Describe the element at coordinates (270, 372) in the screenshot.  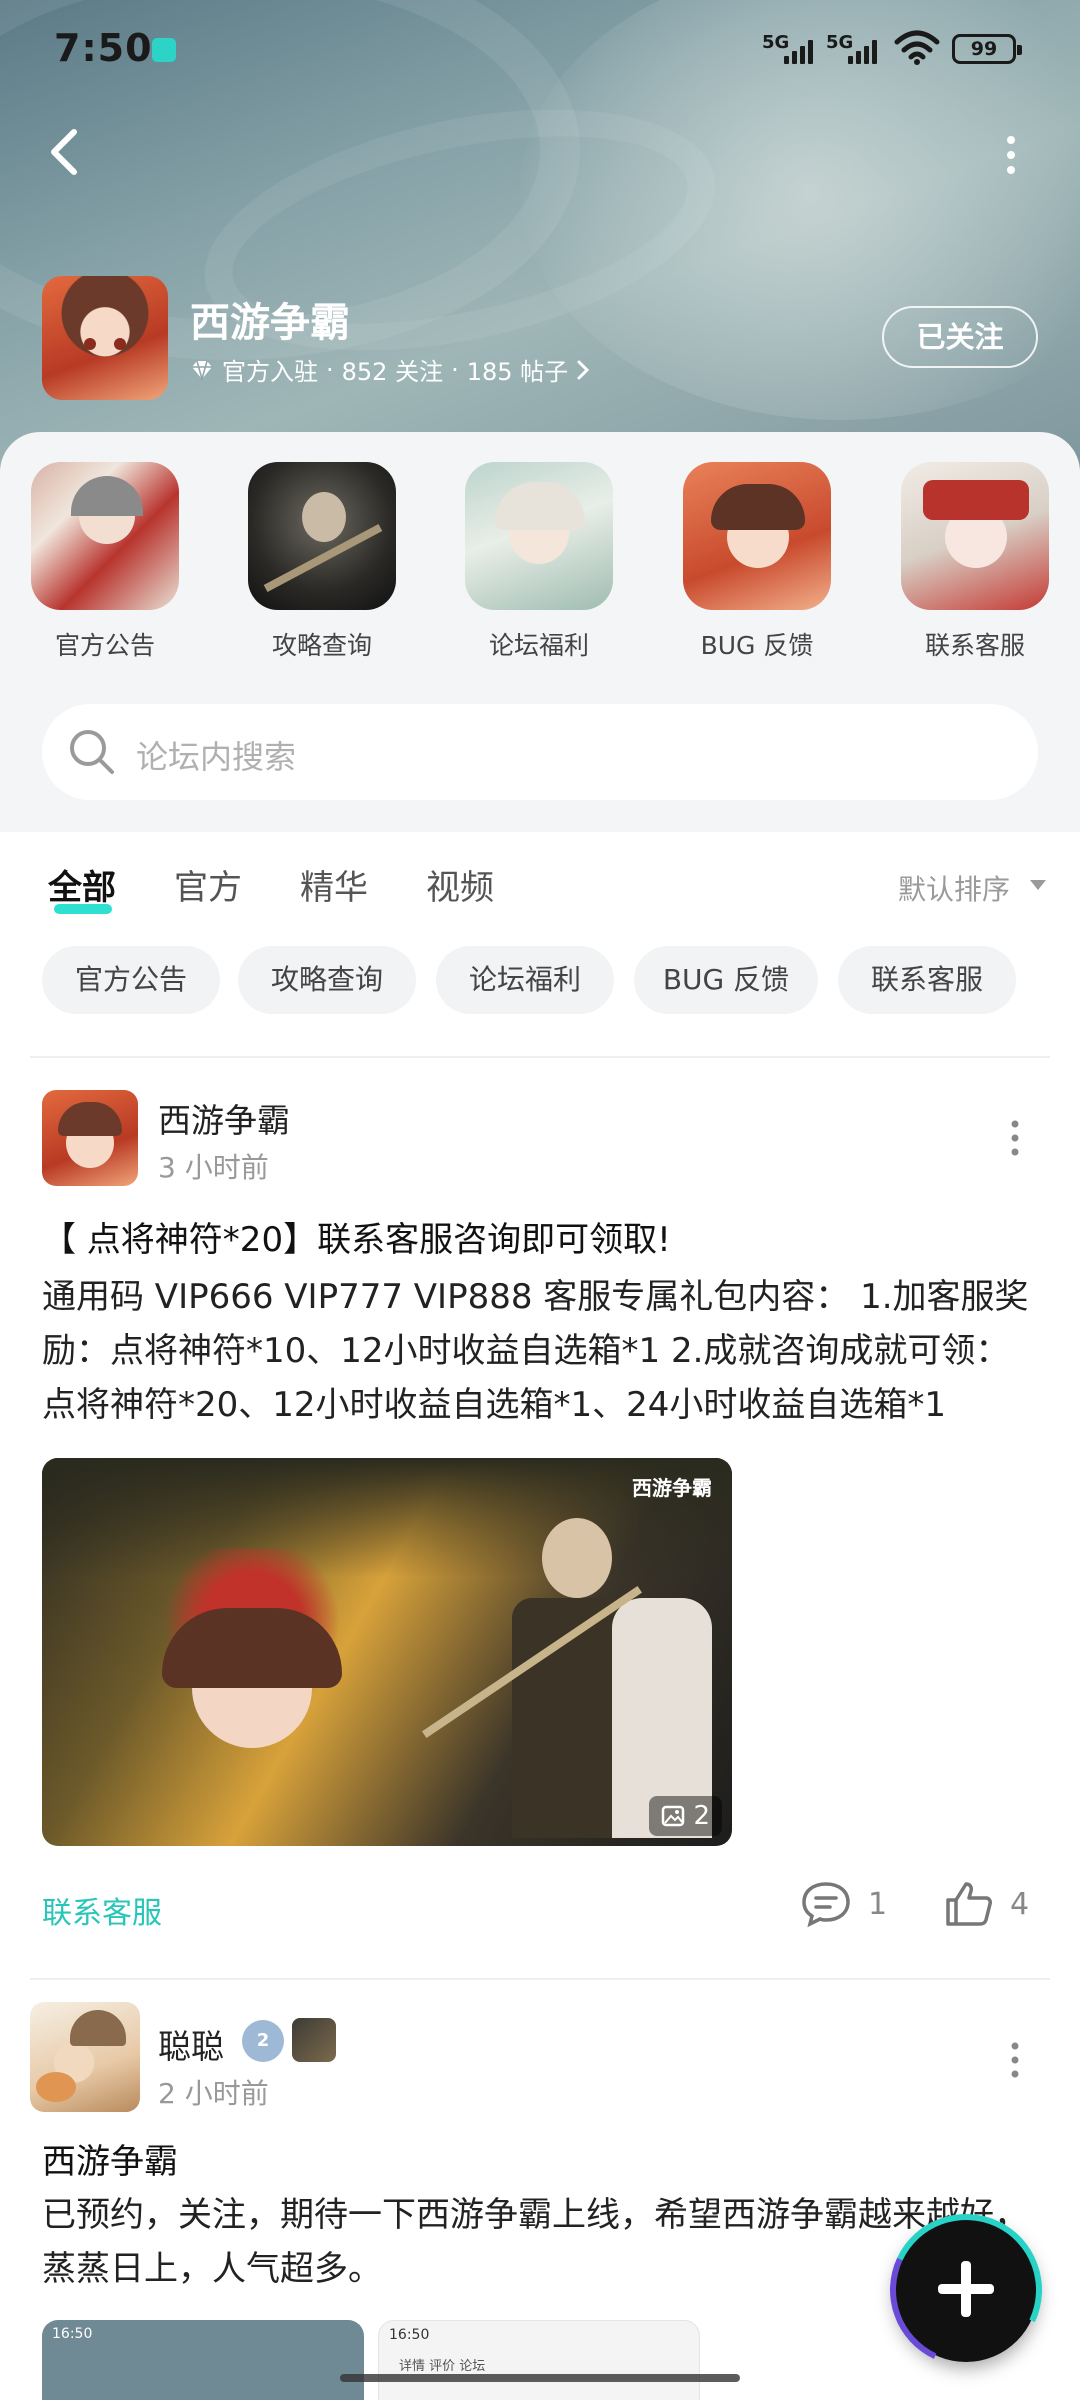
I see `official-label: 官方入驻` at that location.